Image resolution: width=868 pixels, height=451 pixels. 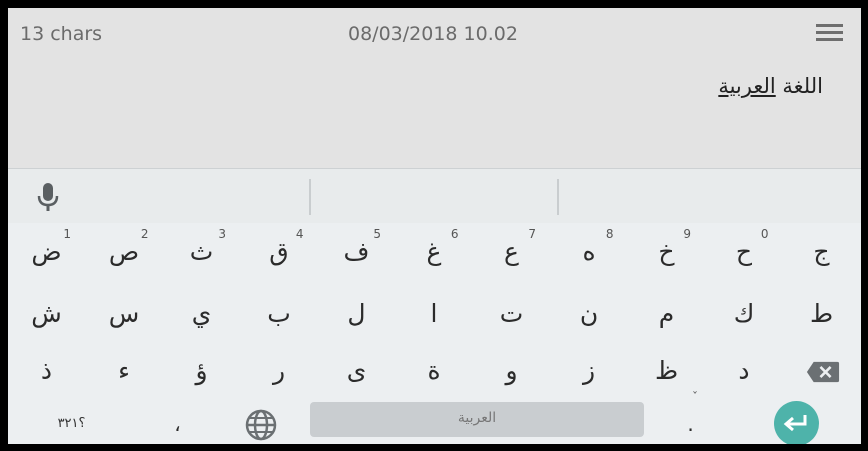 I want to click on key-number-hint: 6, so click(x=454, y=234).